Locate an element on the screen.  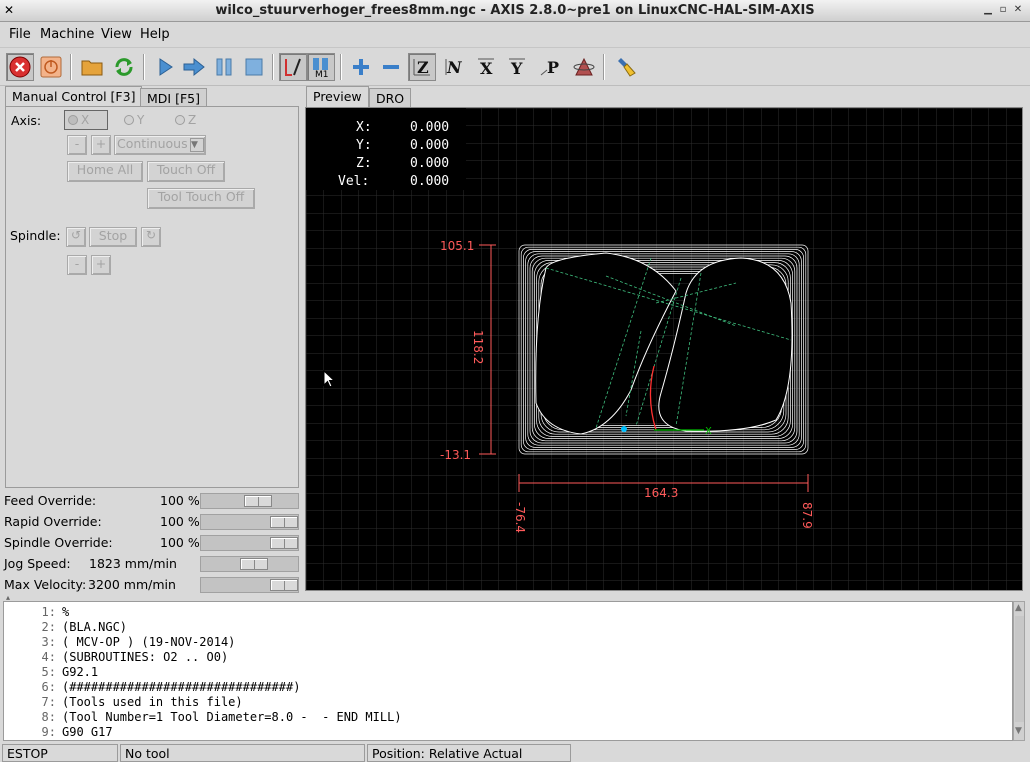
spindle-cw-button: ↻ is located at coordinates (151, 237).